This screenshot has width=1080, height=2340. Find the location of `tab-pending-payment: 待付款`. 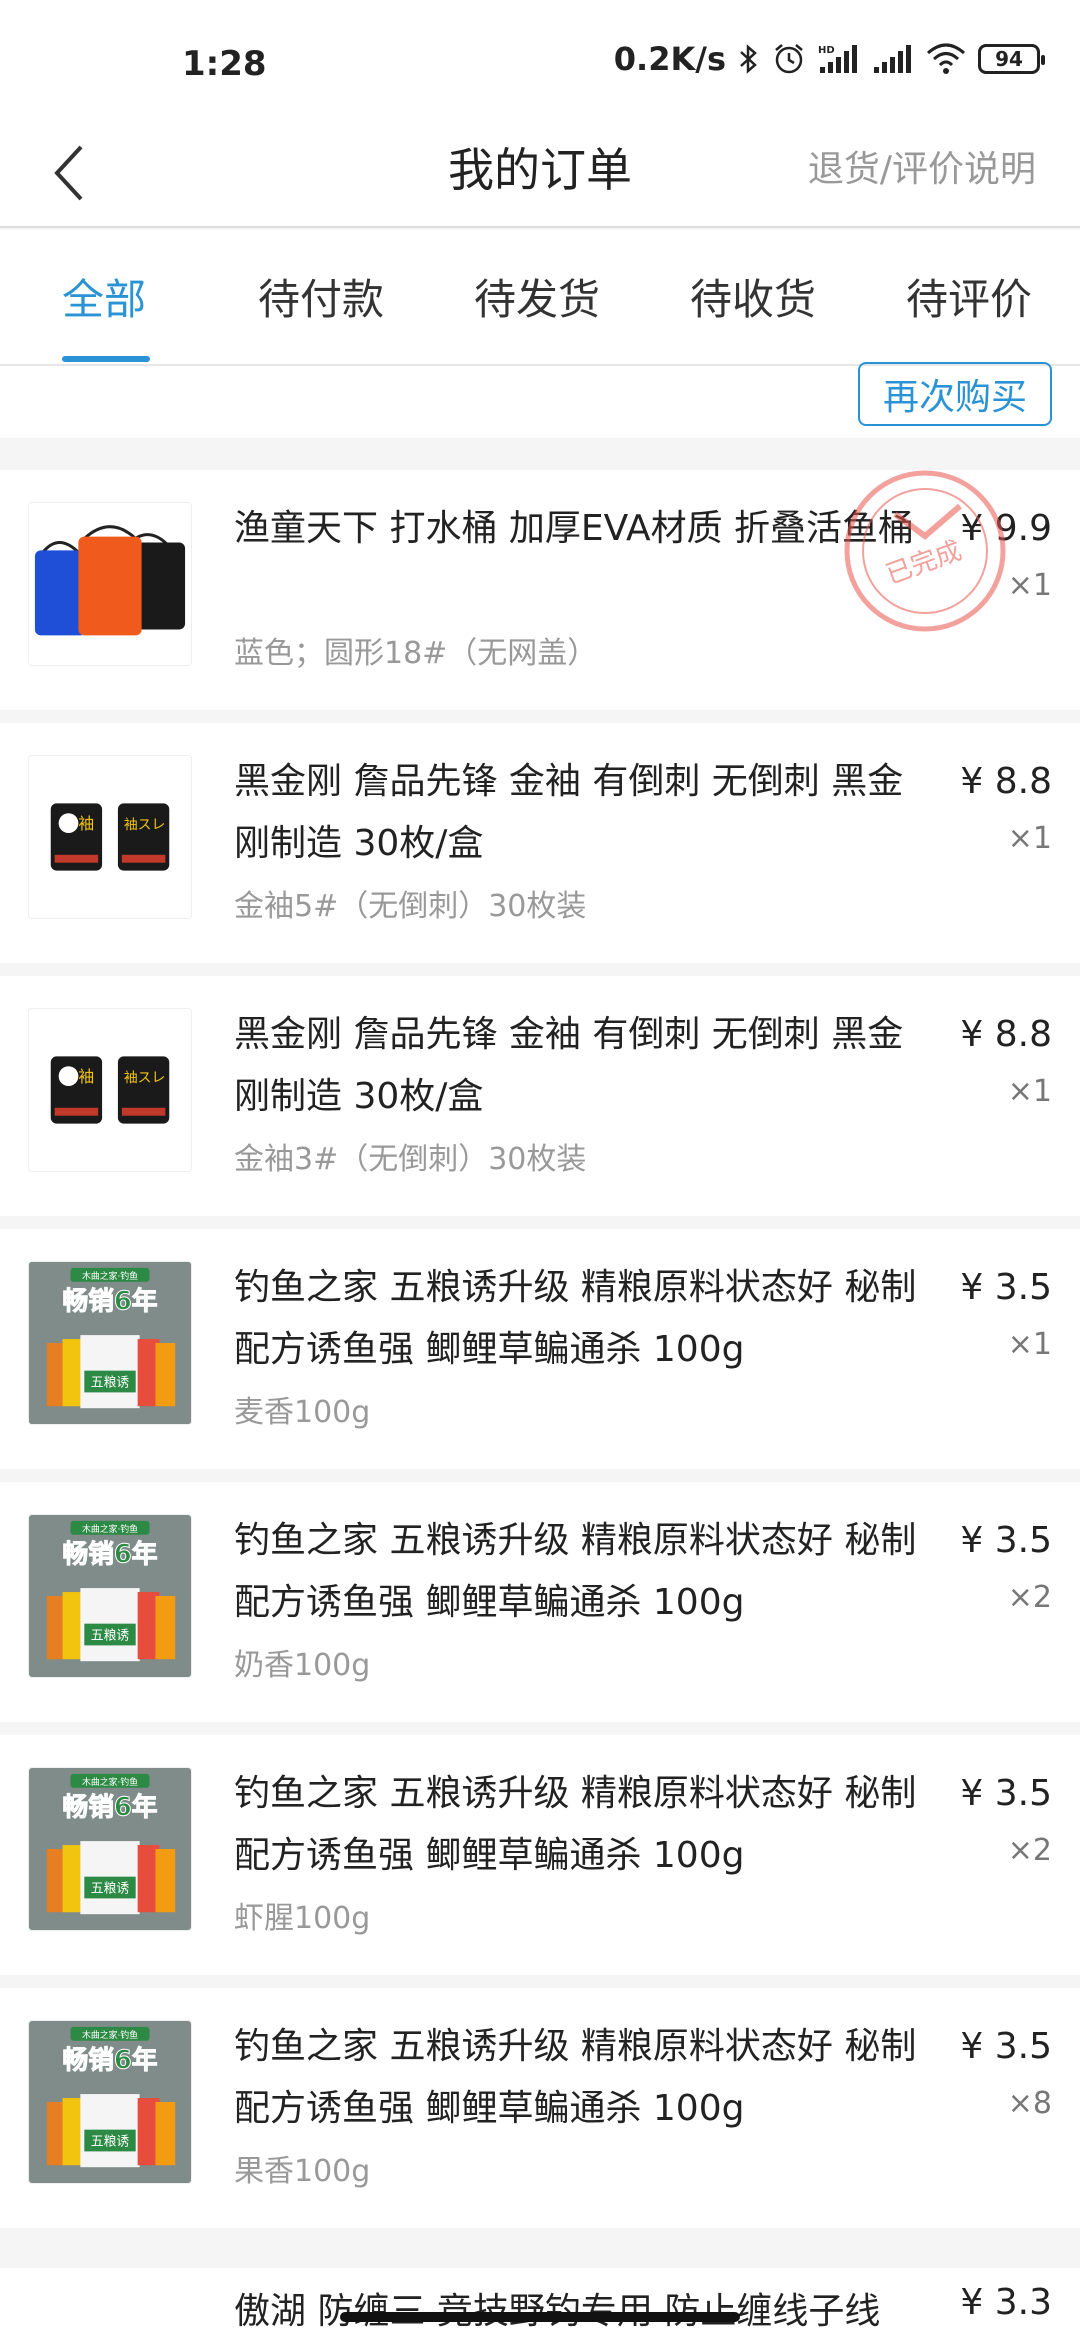

tab-pending-payment: 待付款 is located at coordinates (321, 296).